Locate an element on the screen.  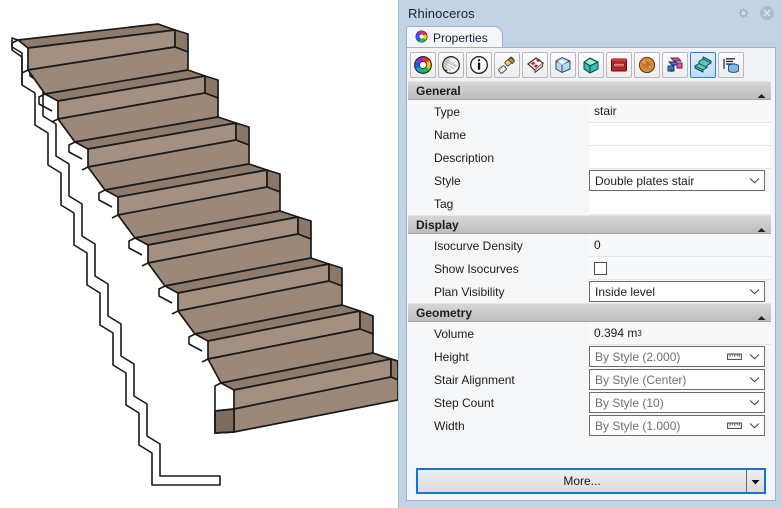
tab-strip: Properties is located at coordinates (591, 37).